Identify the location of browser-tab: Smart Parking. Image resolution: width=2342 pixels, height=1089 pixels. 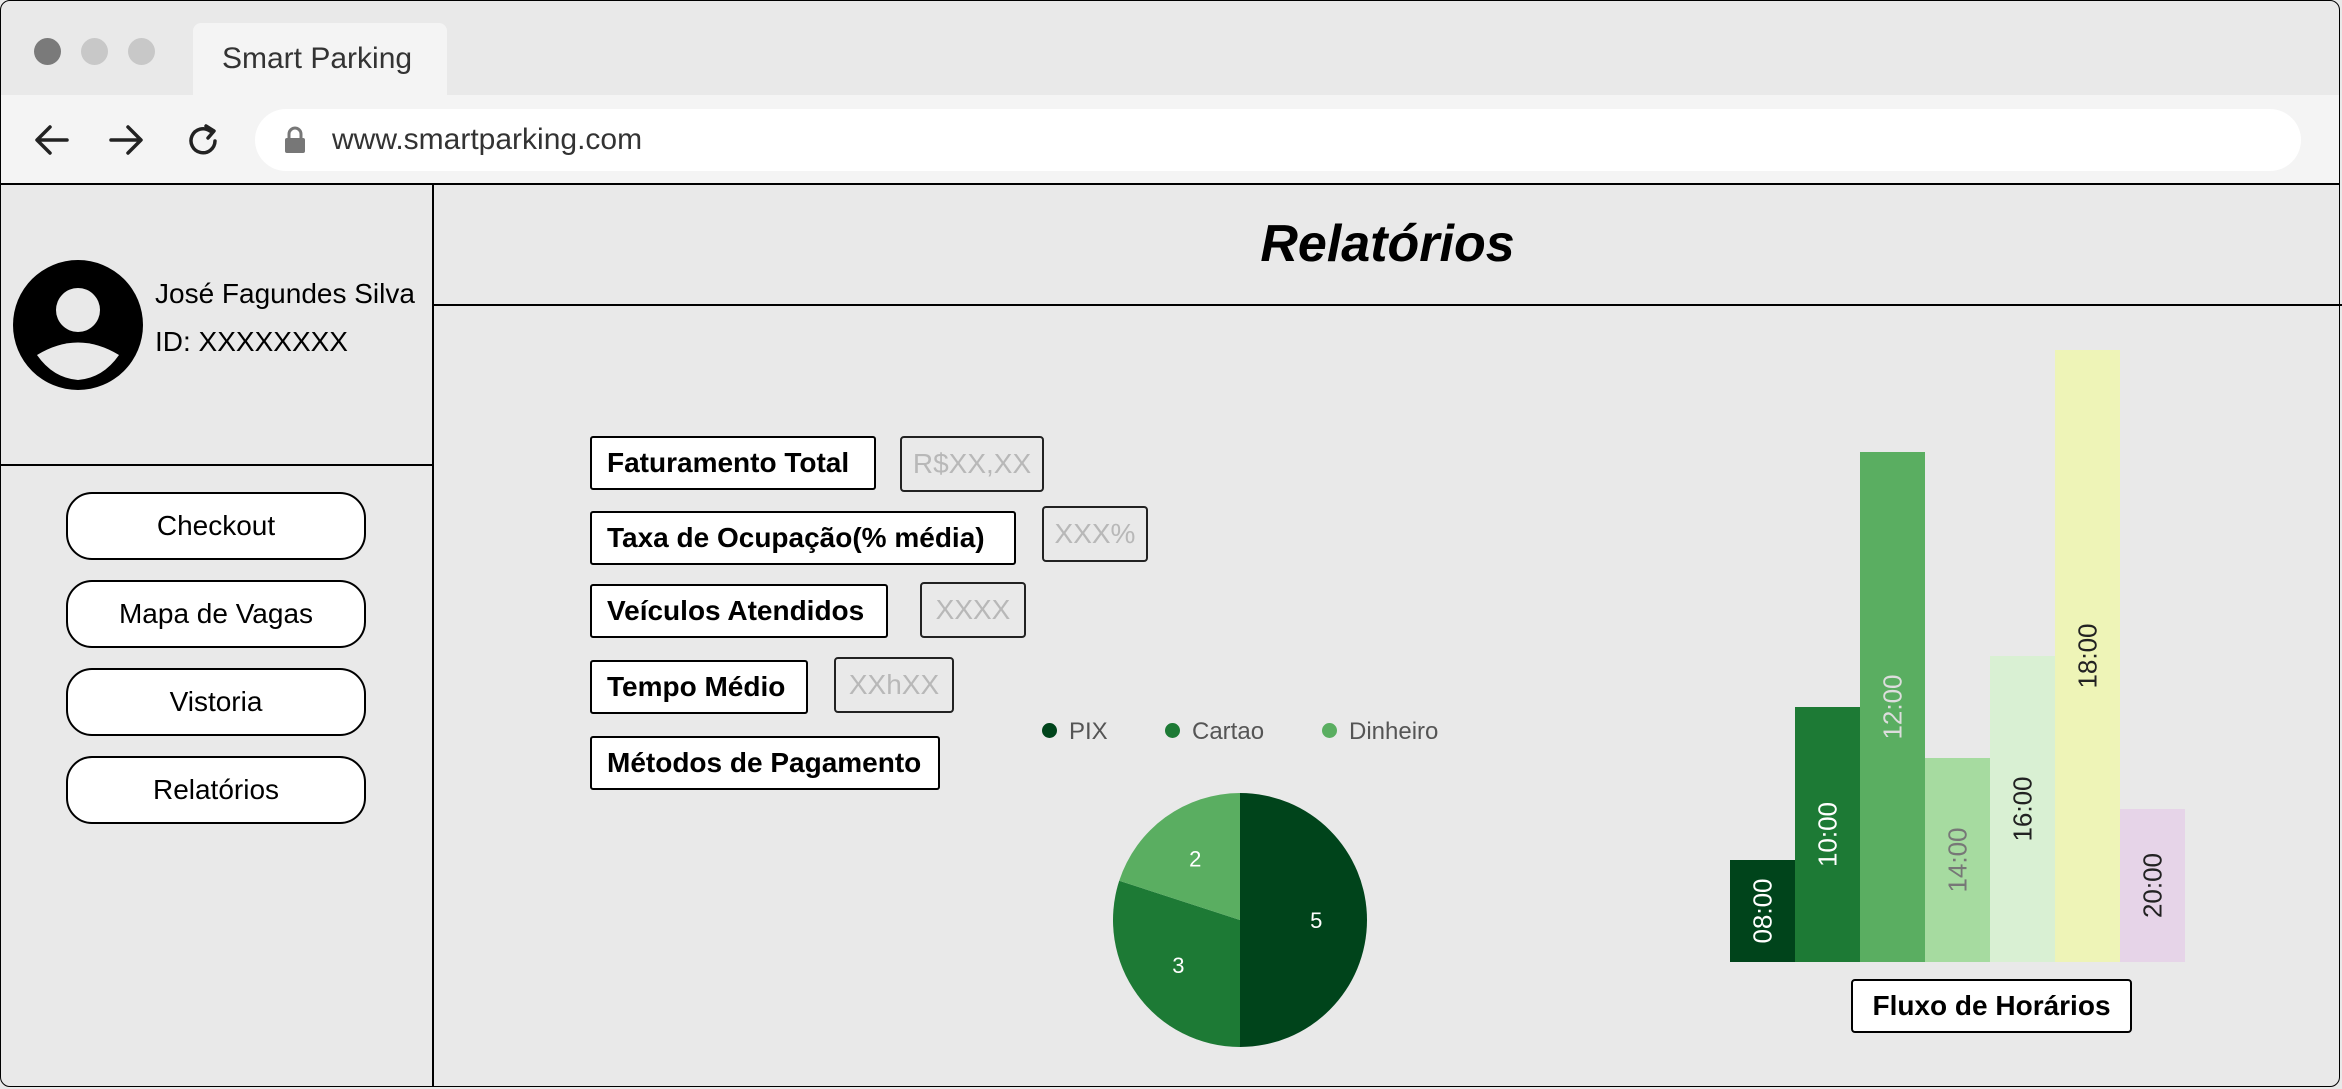
(320, 59).